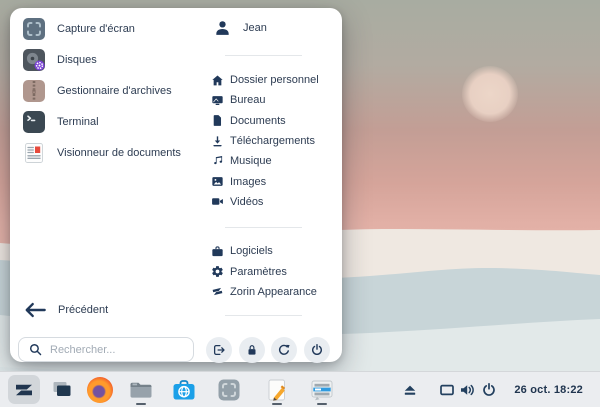  I want to click on taskbar: 26 oct. 18:22, so click(300, 389).